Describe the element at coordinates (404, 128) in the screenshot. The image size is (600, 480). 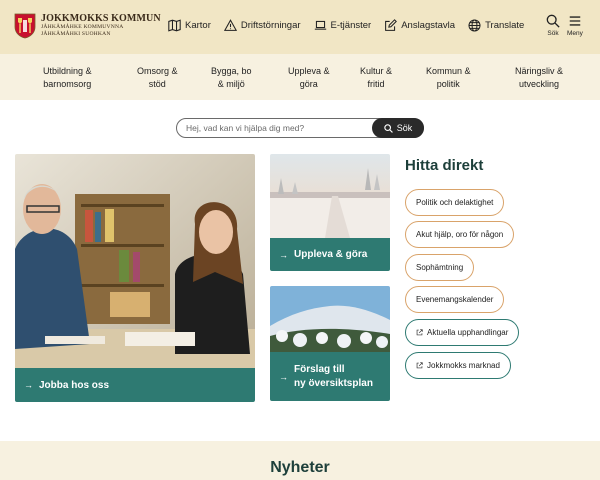
I see `search-button-label: Sök` at that location.